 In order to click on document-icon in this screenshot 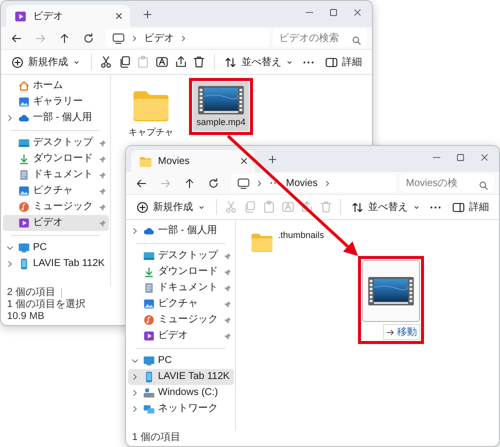, I will do `click(149, 288)`.